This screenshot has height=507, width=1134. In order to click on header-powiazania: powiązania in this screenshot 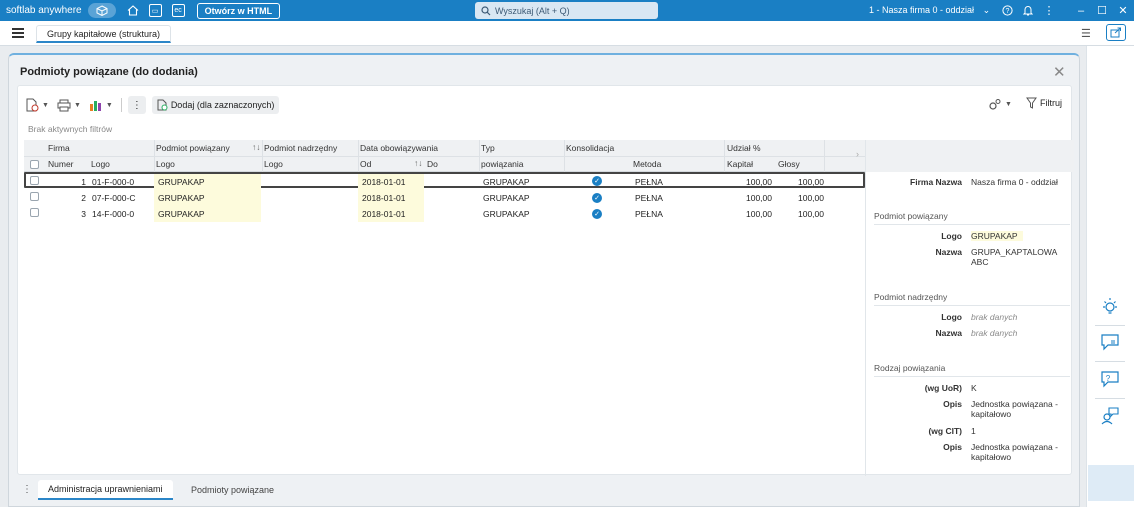, I will do `click(502, 164)`.